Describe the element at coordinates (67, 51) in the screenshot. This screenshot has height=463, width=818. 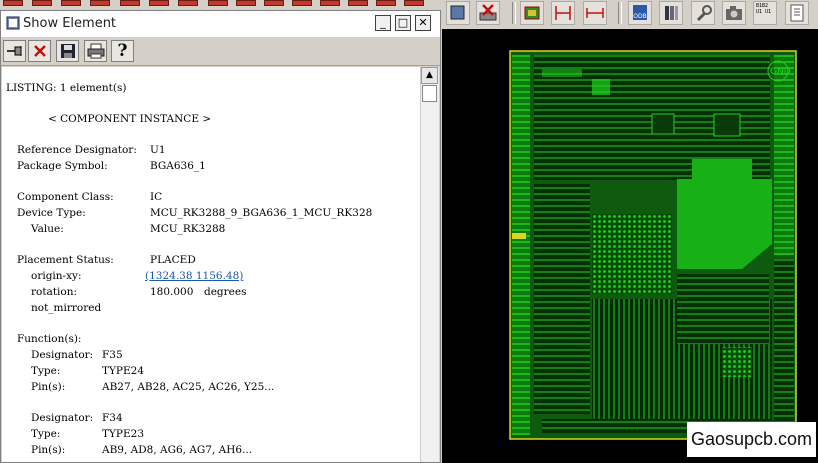
I see `save-icon` at that location.